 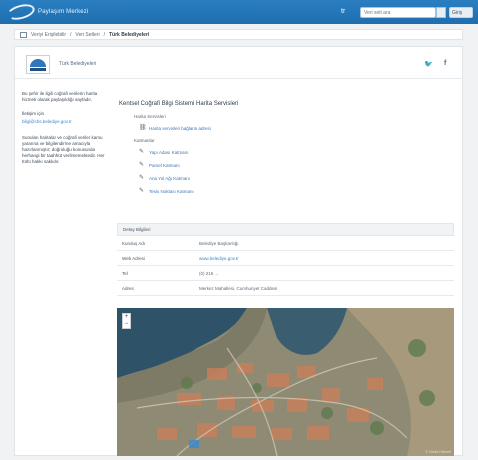 What do you see at coordinates (461, 12) in the screenshot?
I see `login-button: Giriş` at bounding box center [461, 12].